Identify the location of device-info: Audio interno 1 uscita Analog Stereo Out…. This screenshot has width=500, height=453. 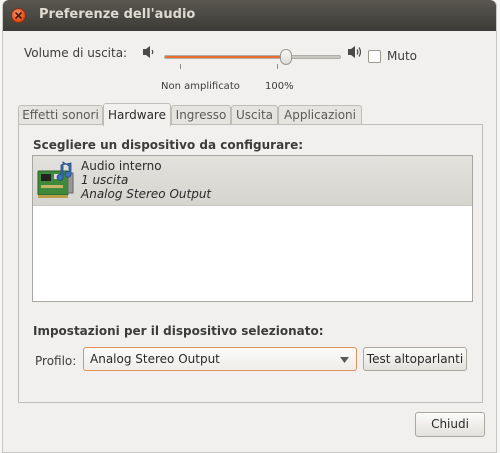
(146, 180).